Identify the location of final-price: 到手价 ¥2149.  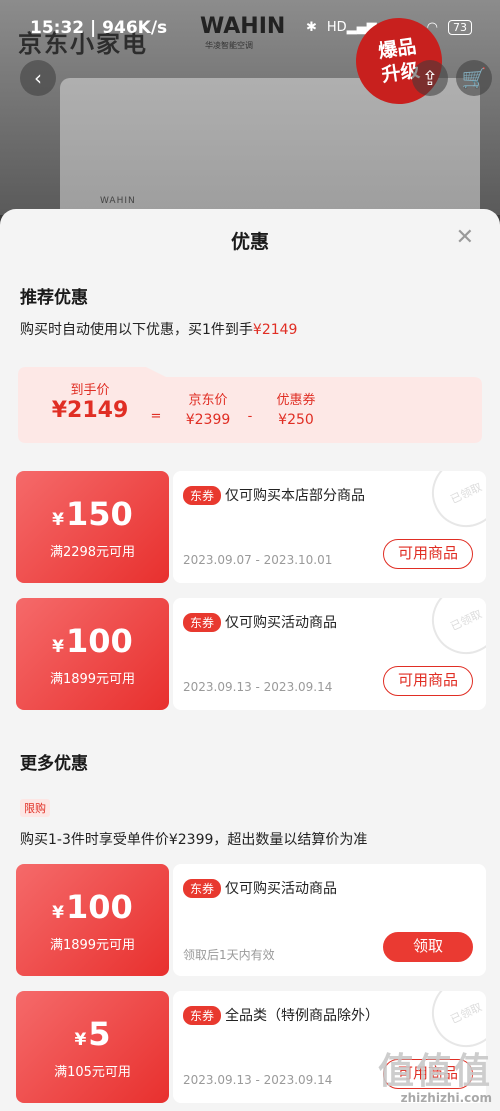
(90, 403).